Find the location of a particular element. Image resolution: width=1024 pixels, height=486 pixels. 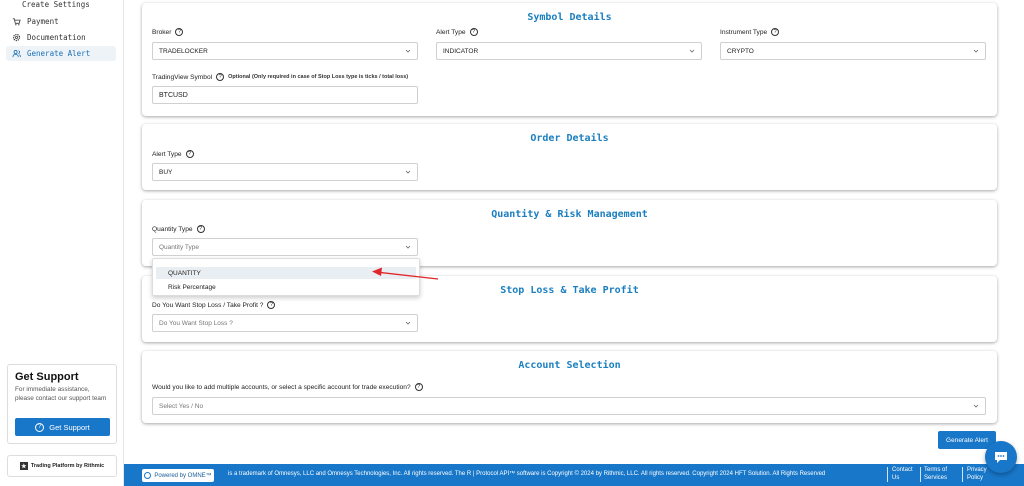

tradingview-symbol-input: BTCUSD is located at coordinates (285, 95).